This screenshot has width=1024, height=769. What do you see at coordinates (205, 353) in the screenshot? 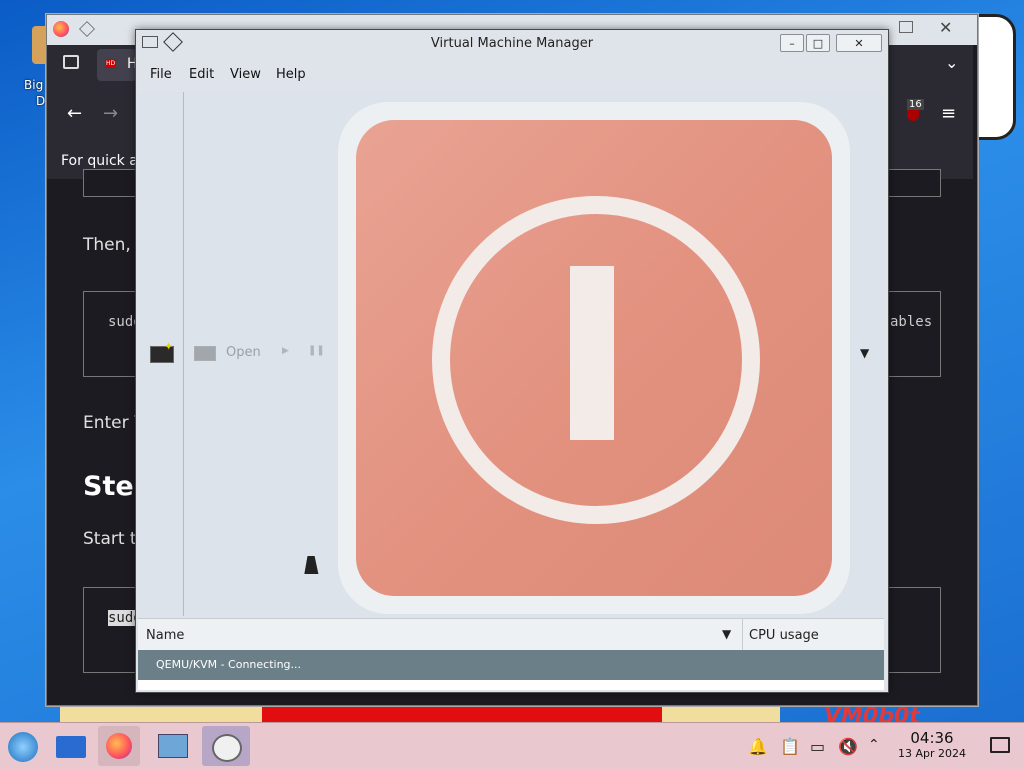
I see `monitor-icon` at bounding box center [205, 353].